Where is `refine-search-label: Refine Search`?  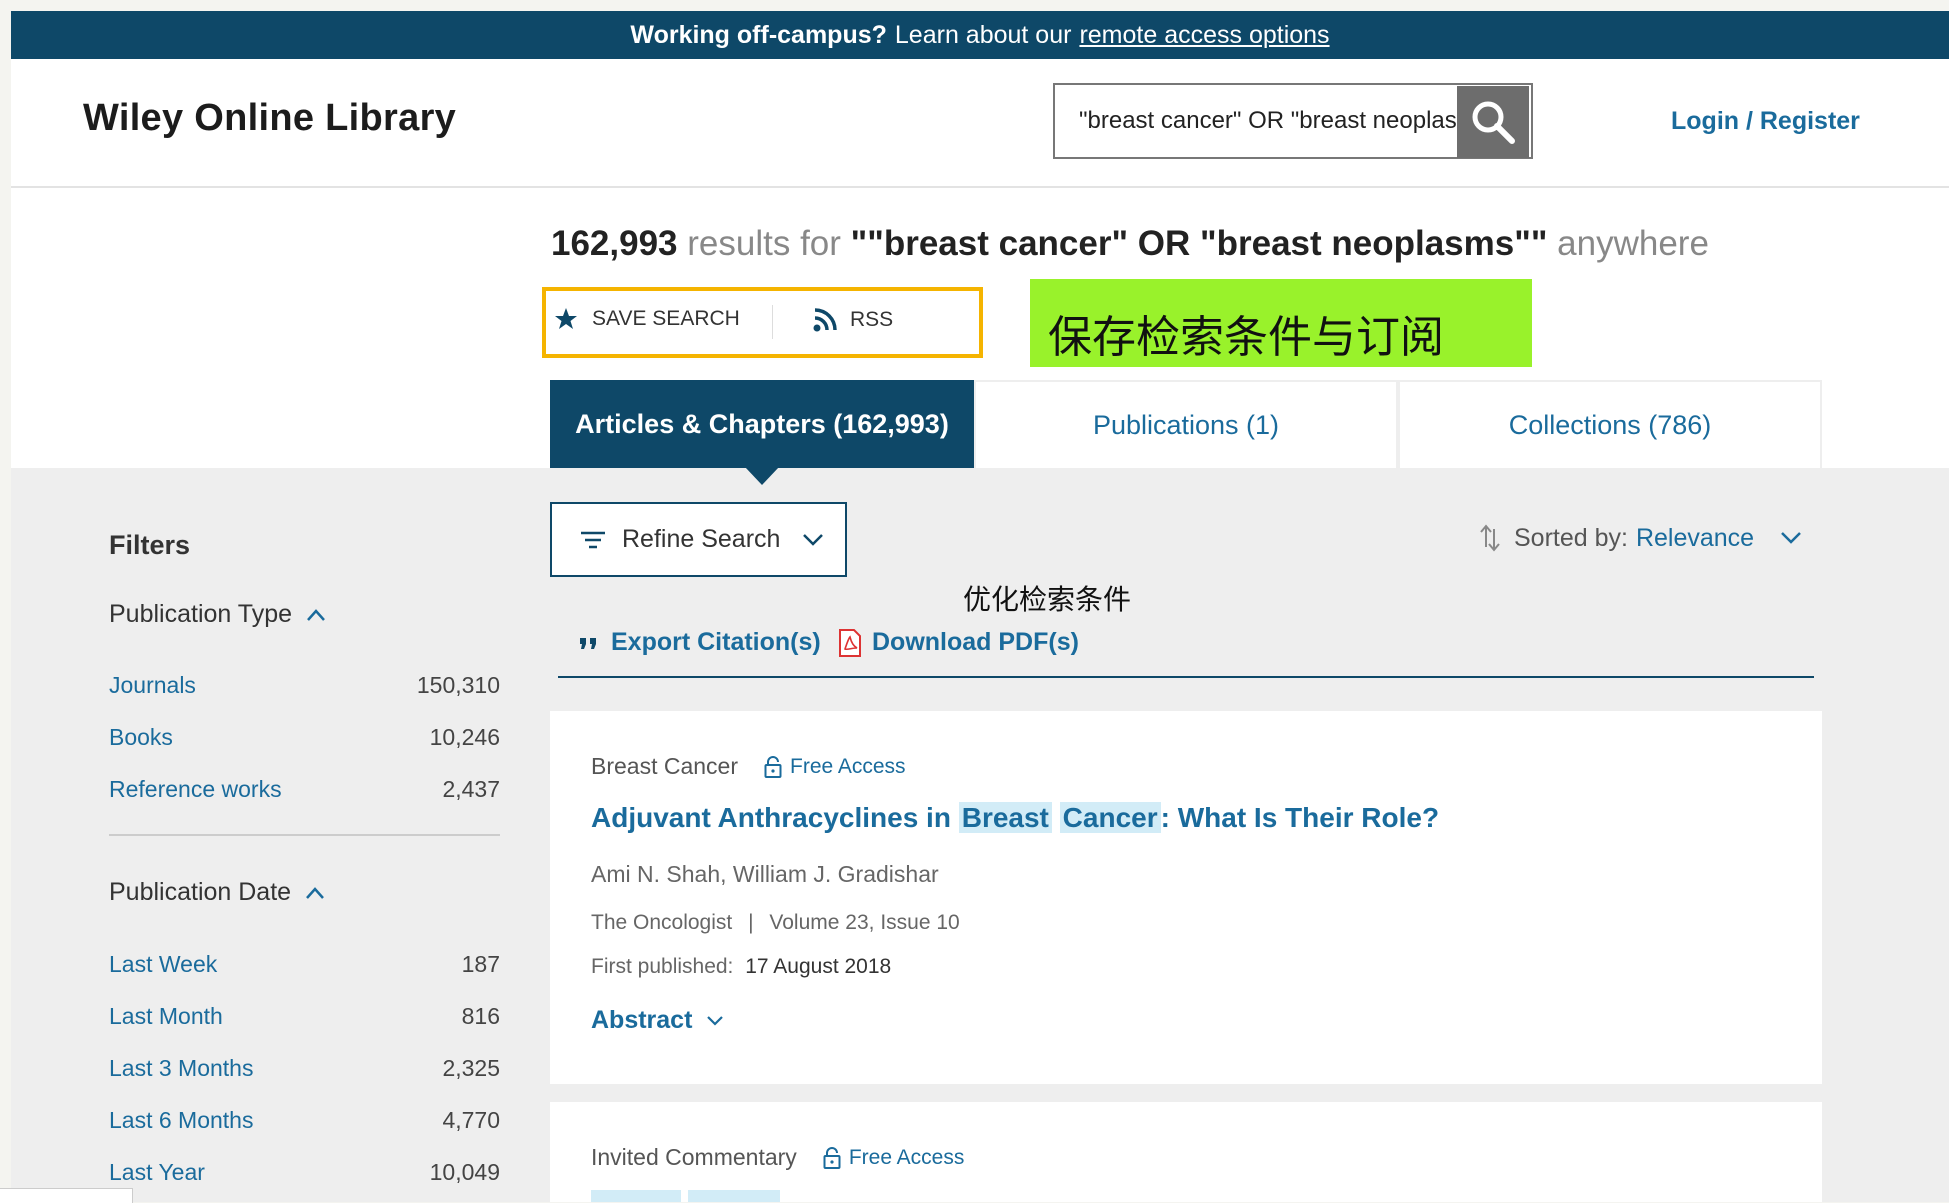 refine-search-label: Refine Search is located at coordinates (701, 539).